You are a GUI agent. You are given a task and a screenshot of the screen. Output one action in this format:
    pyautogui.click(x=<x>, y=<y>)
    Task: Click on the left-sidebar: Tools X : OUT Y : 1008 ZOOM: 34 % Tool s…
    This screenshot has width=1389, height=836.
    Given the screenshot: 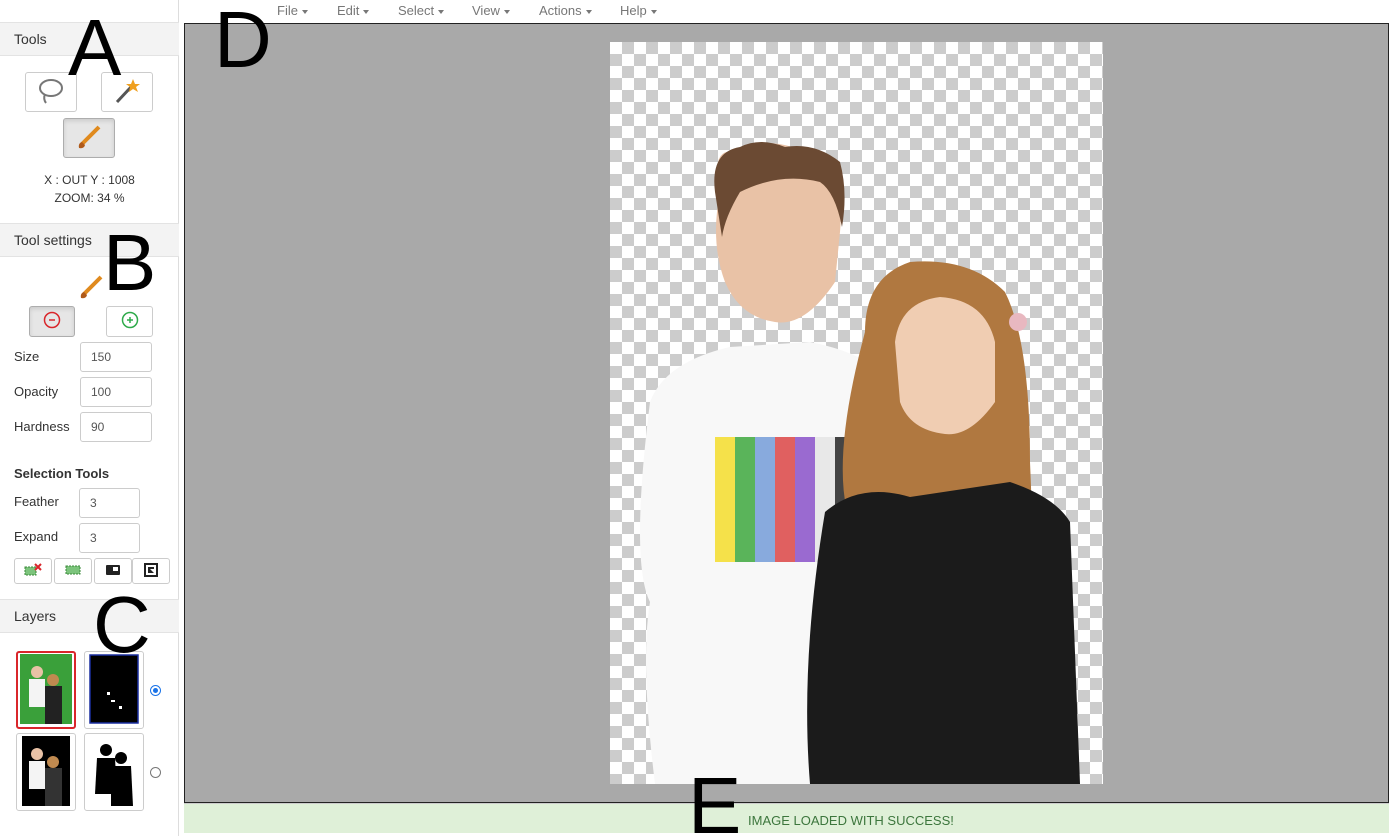 What is the action you would take?
    pyautogui.click(x=89, y=418)
    